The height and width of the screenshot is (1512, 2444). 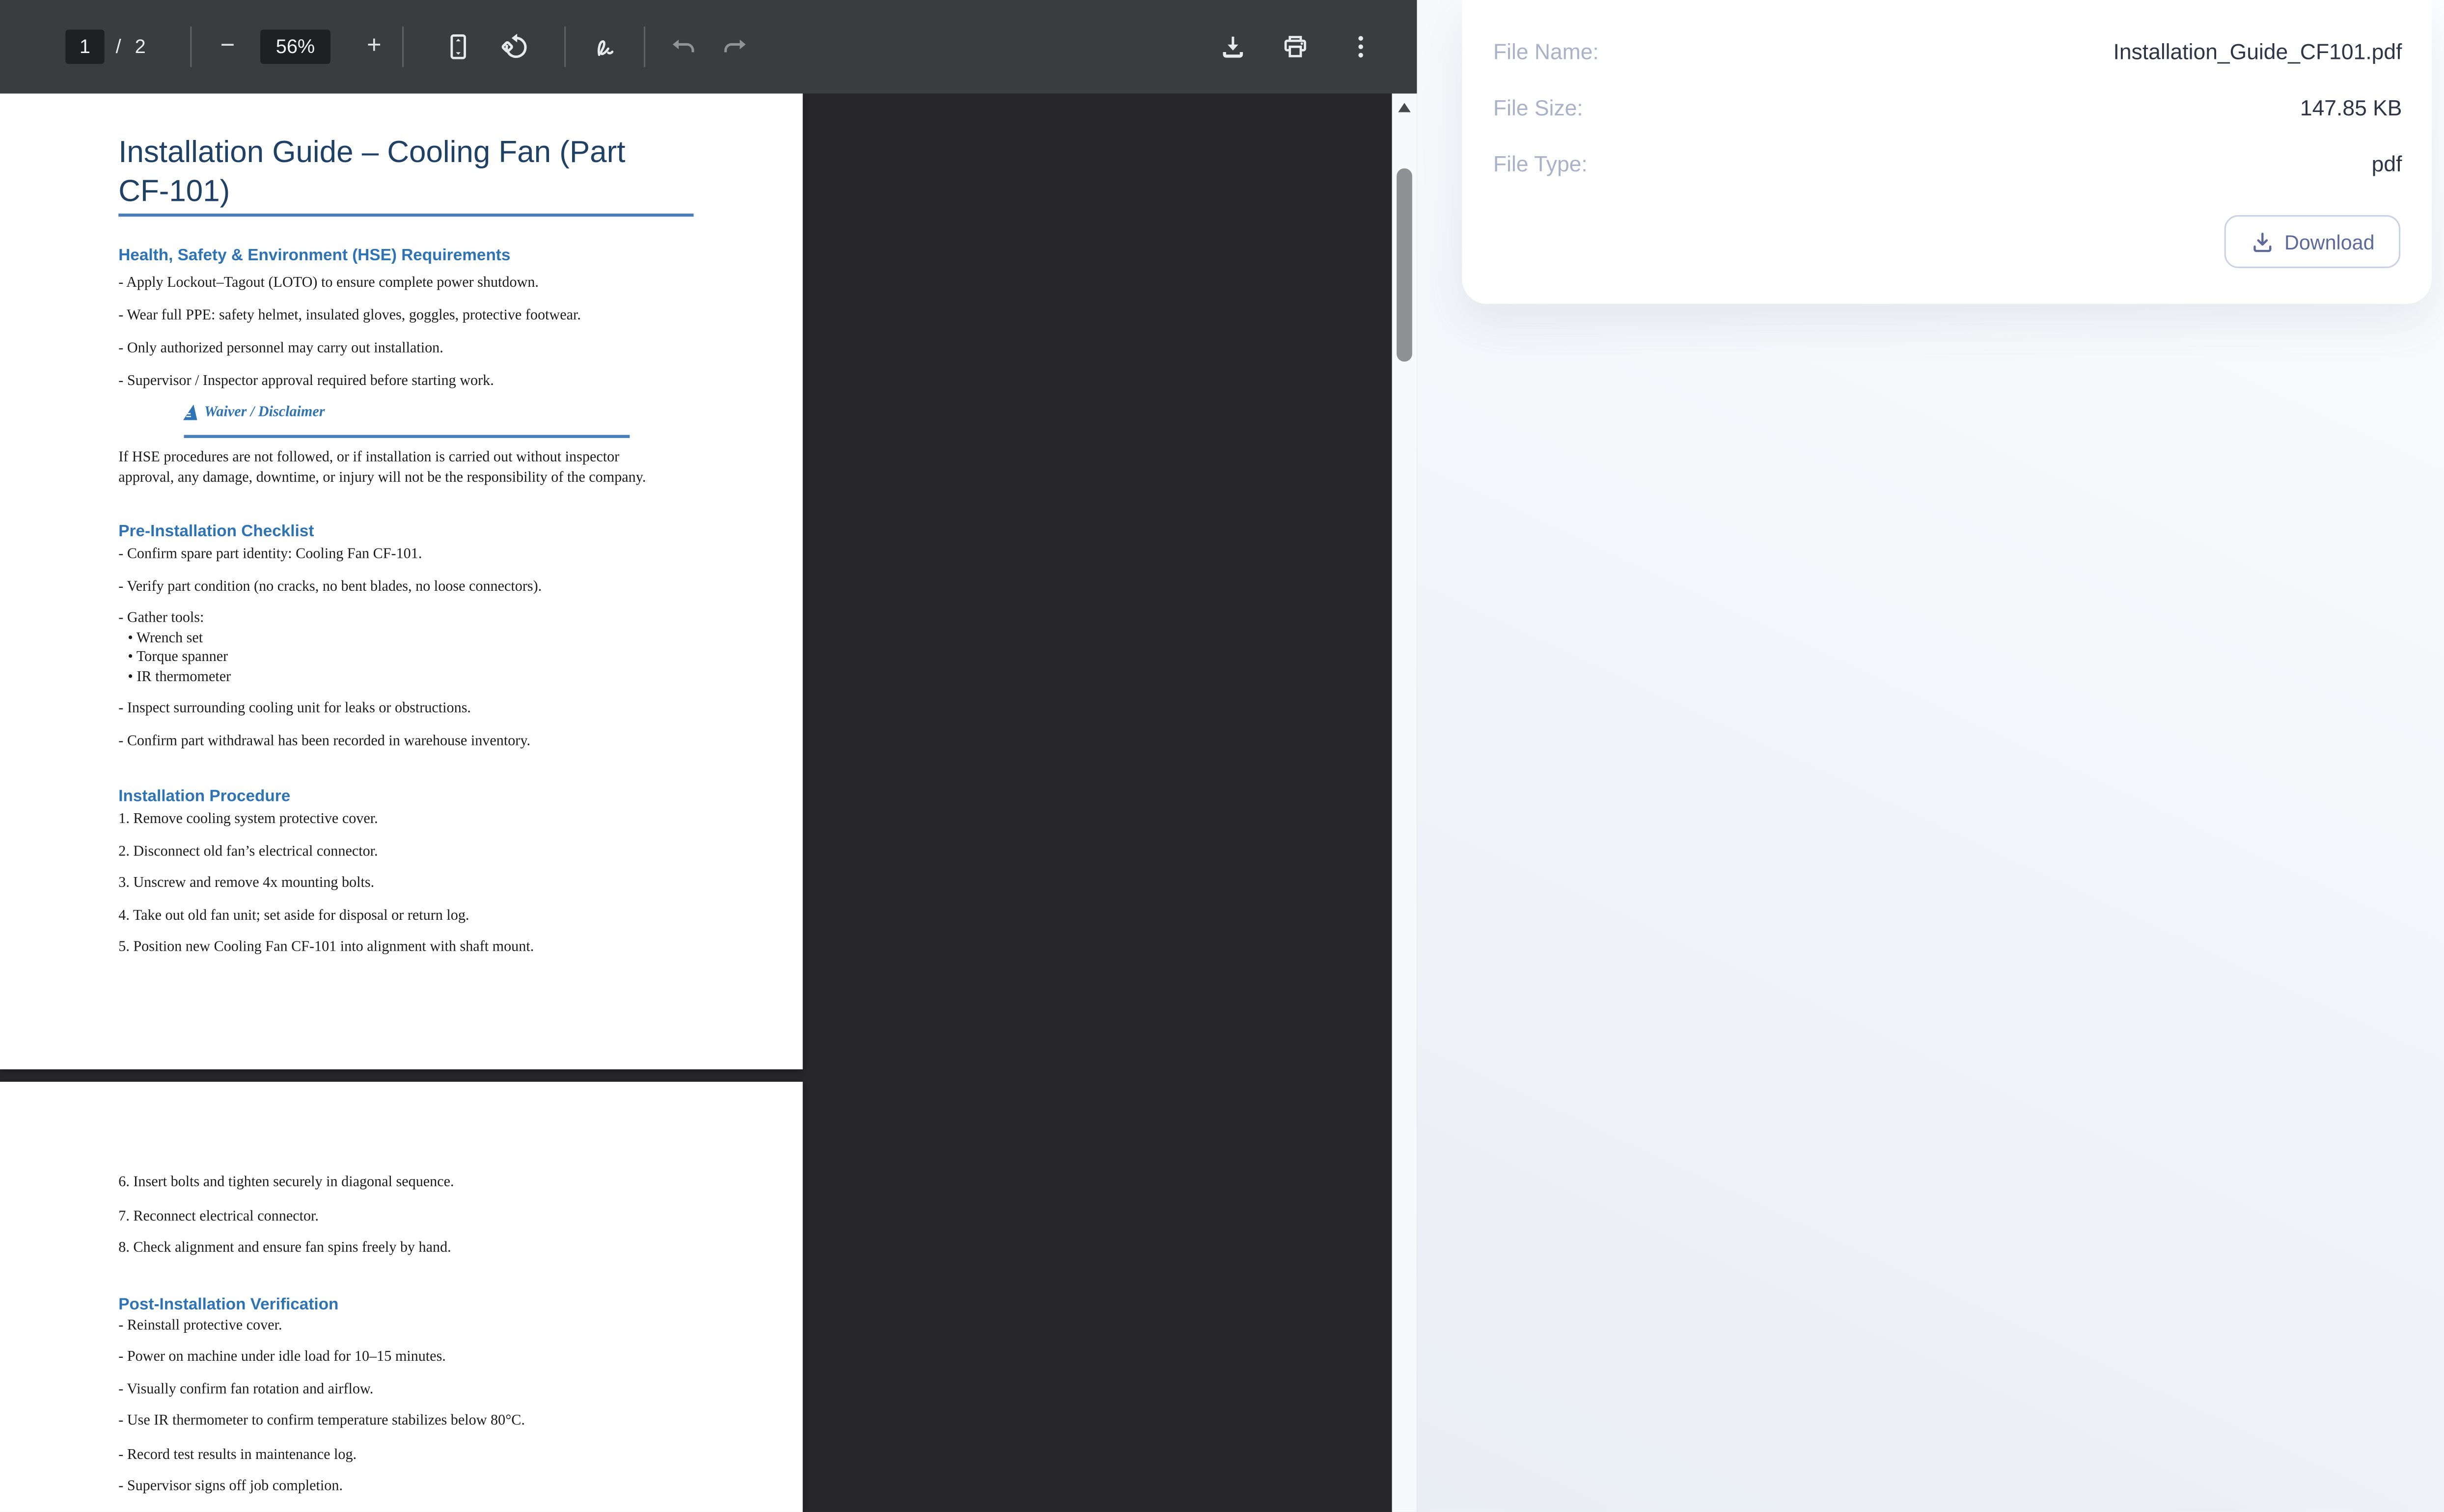 I want to click on print-button, so click(x=1295, y=46).